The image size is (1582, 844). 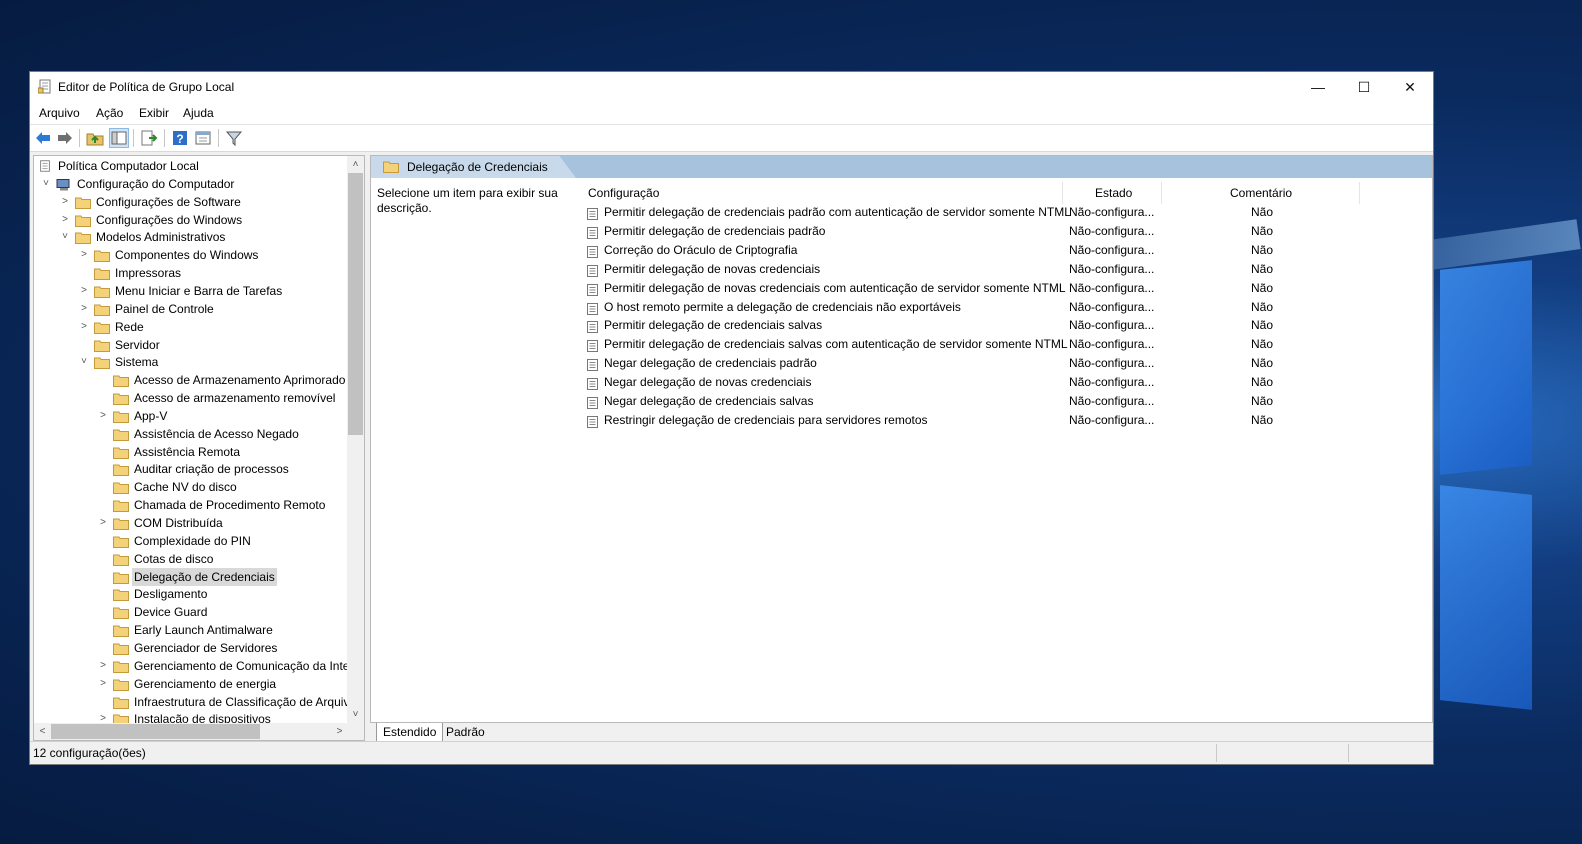 What do you see at coordinates (42, 731) in the screenshot?
I see `scroll-left-arrow-icon: <` at bounding box center [42, 731].